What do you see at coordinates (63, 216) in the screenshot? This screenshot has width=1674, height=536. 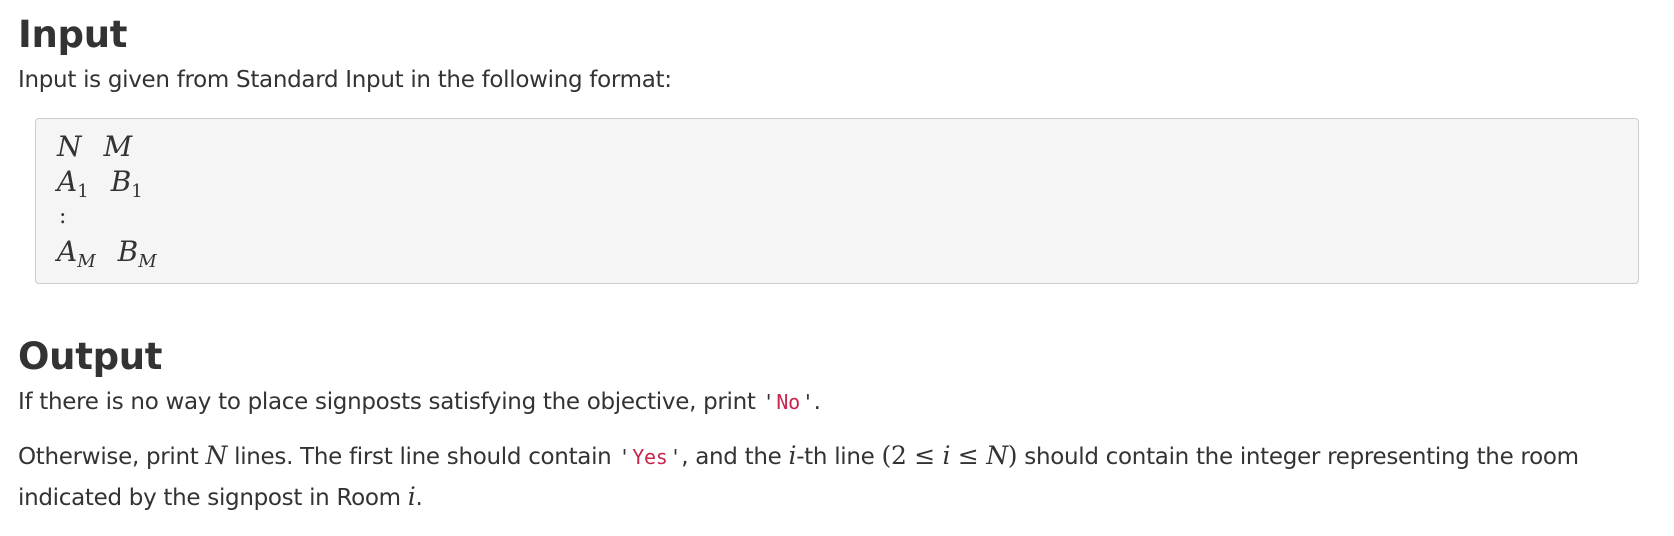 I see `format-vdots: :` at bounding box center [63, 216].